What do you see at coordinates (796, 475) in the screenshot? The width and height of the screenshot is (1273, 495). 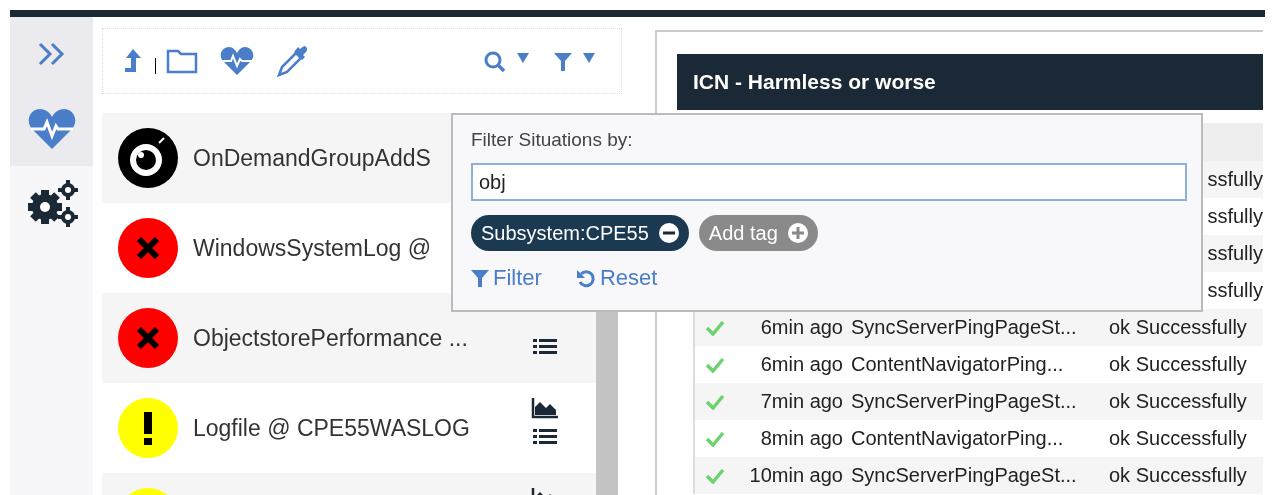 I see `table-cell: 10min ago` at bounding box center [796, 475].